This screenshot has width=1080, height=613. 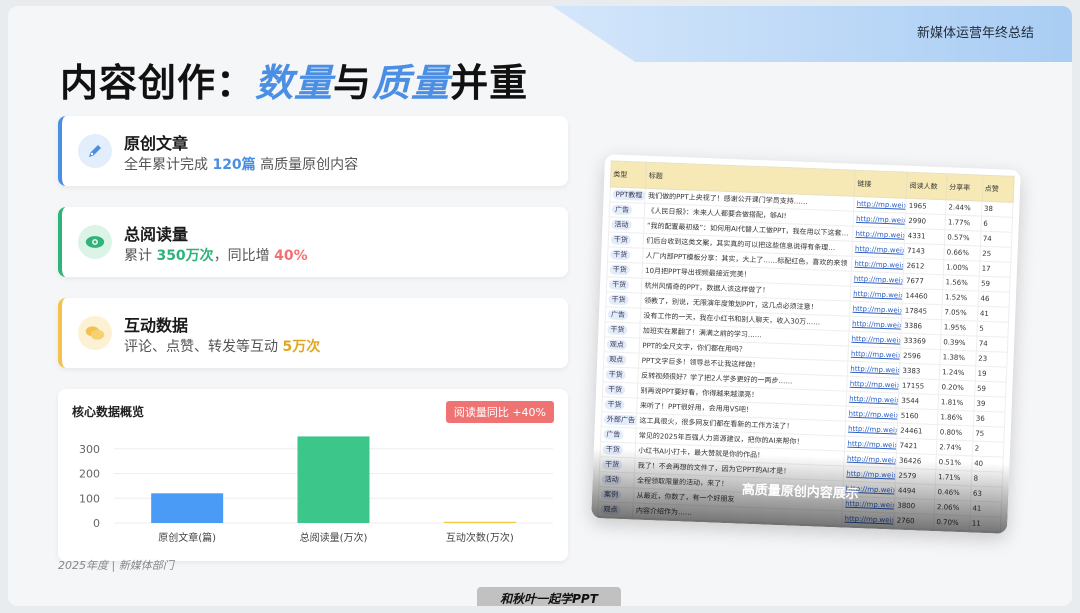 I want to click on title-highlight-quantity: 数量, so click(x=294, y=83).